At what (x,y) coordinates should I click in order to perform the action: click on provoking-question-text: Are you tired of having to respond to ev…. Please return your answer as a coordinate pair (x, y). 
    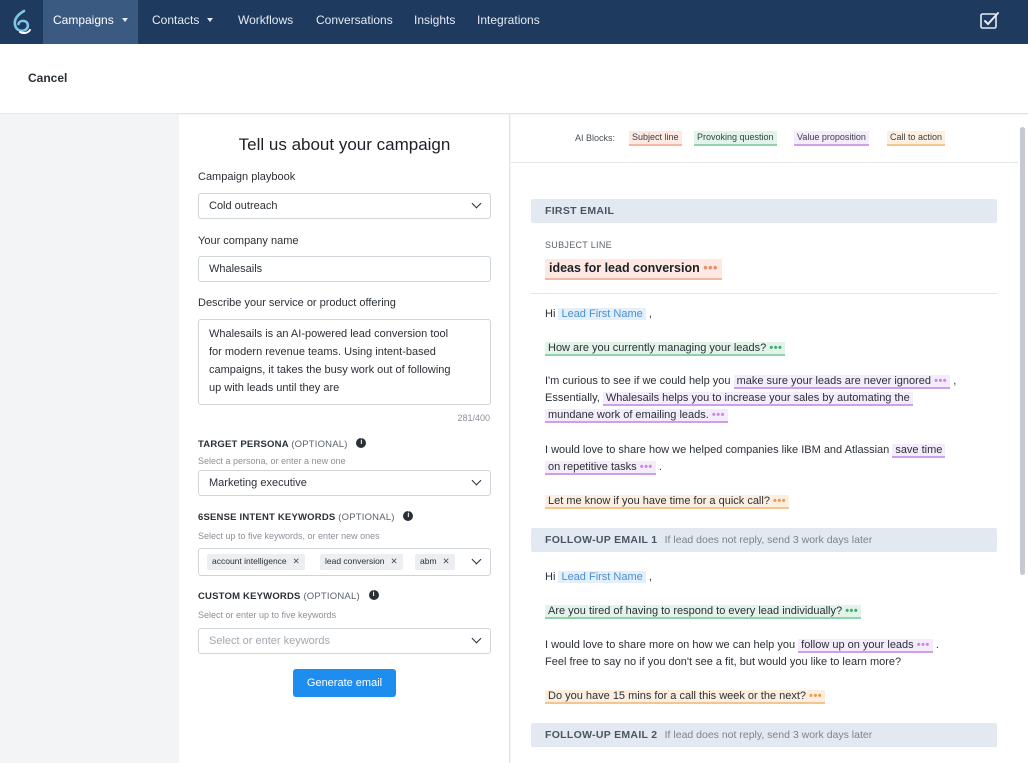
    Looking at the image, I should click on (695, 611).